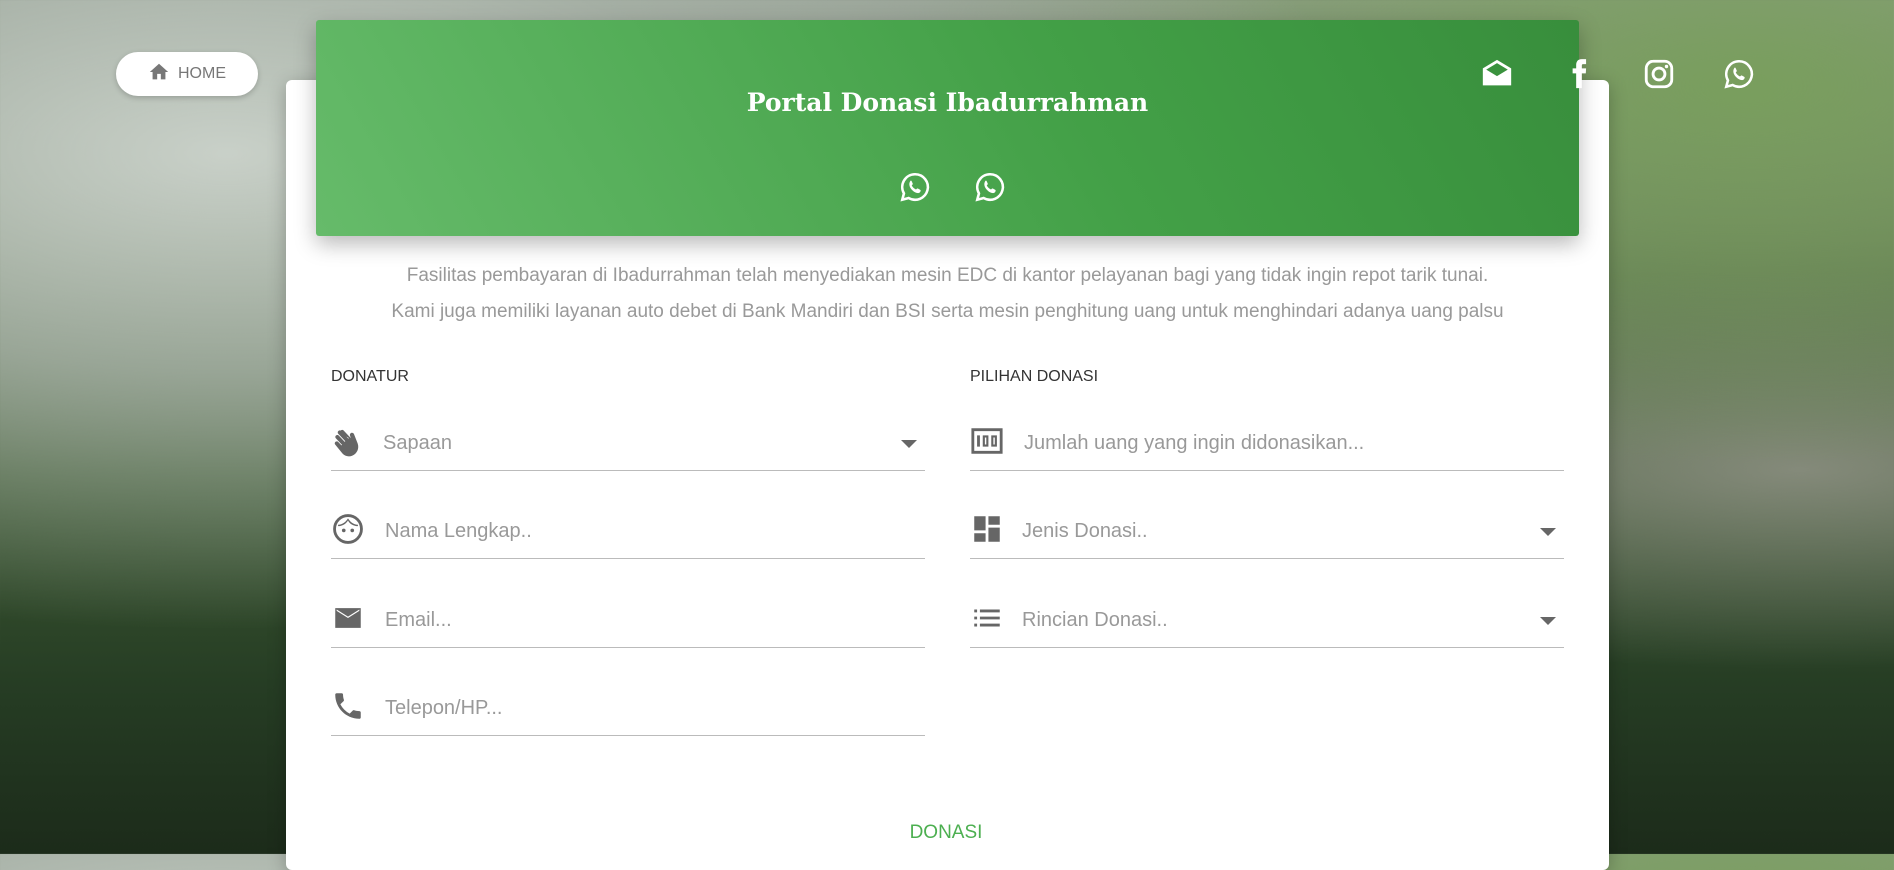  Describe the element at coordinates (1267, 533) in the screenshot. I see `jenis-donasi-select: Jenis Donasi..` at that location.